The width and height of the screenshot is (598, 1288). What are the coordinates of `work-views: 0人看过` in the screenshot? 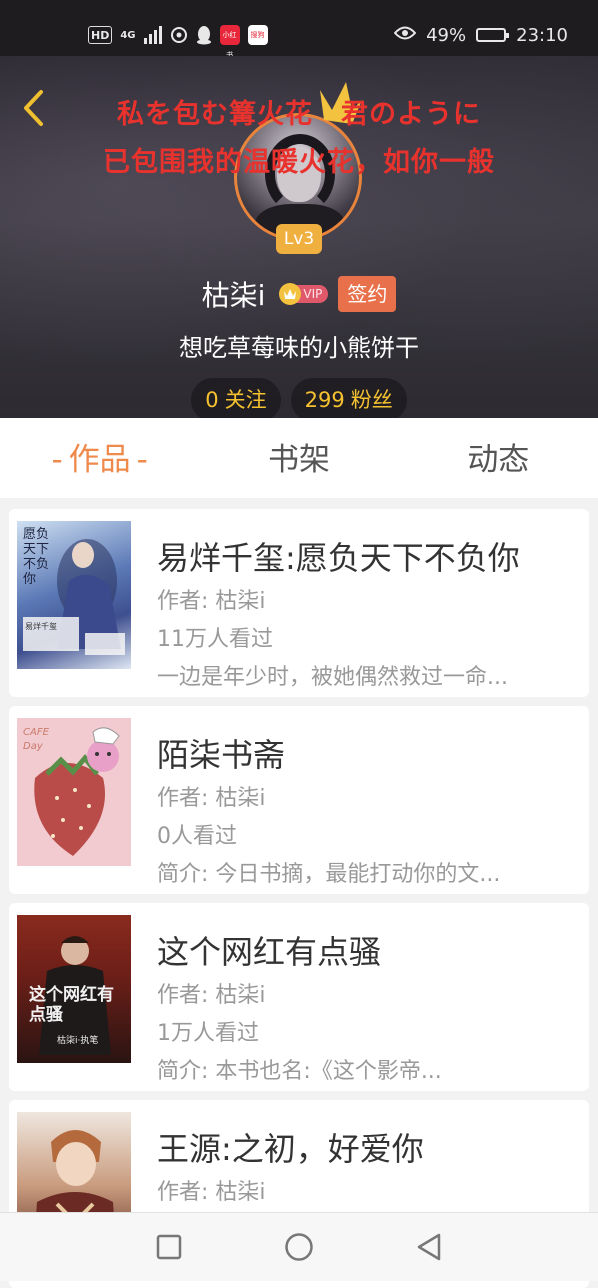 It's located at (197, 836).